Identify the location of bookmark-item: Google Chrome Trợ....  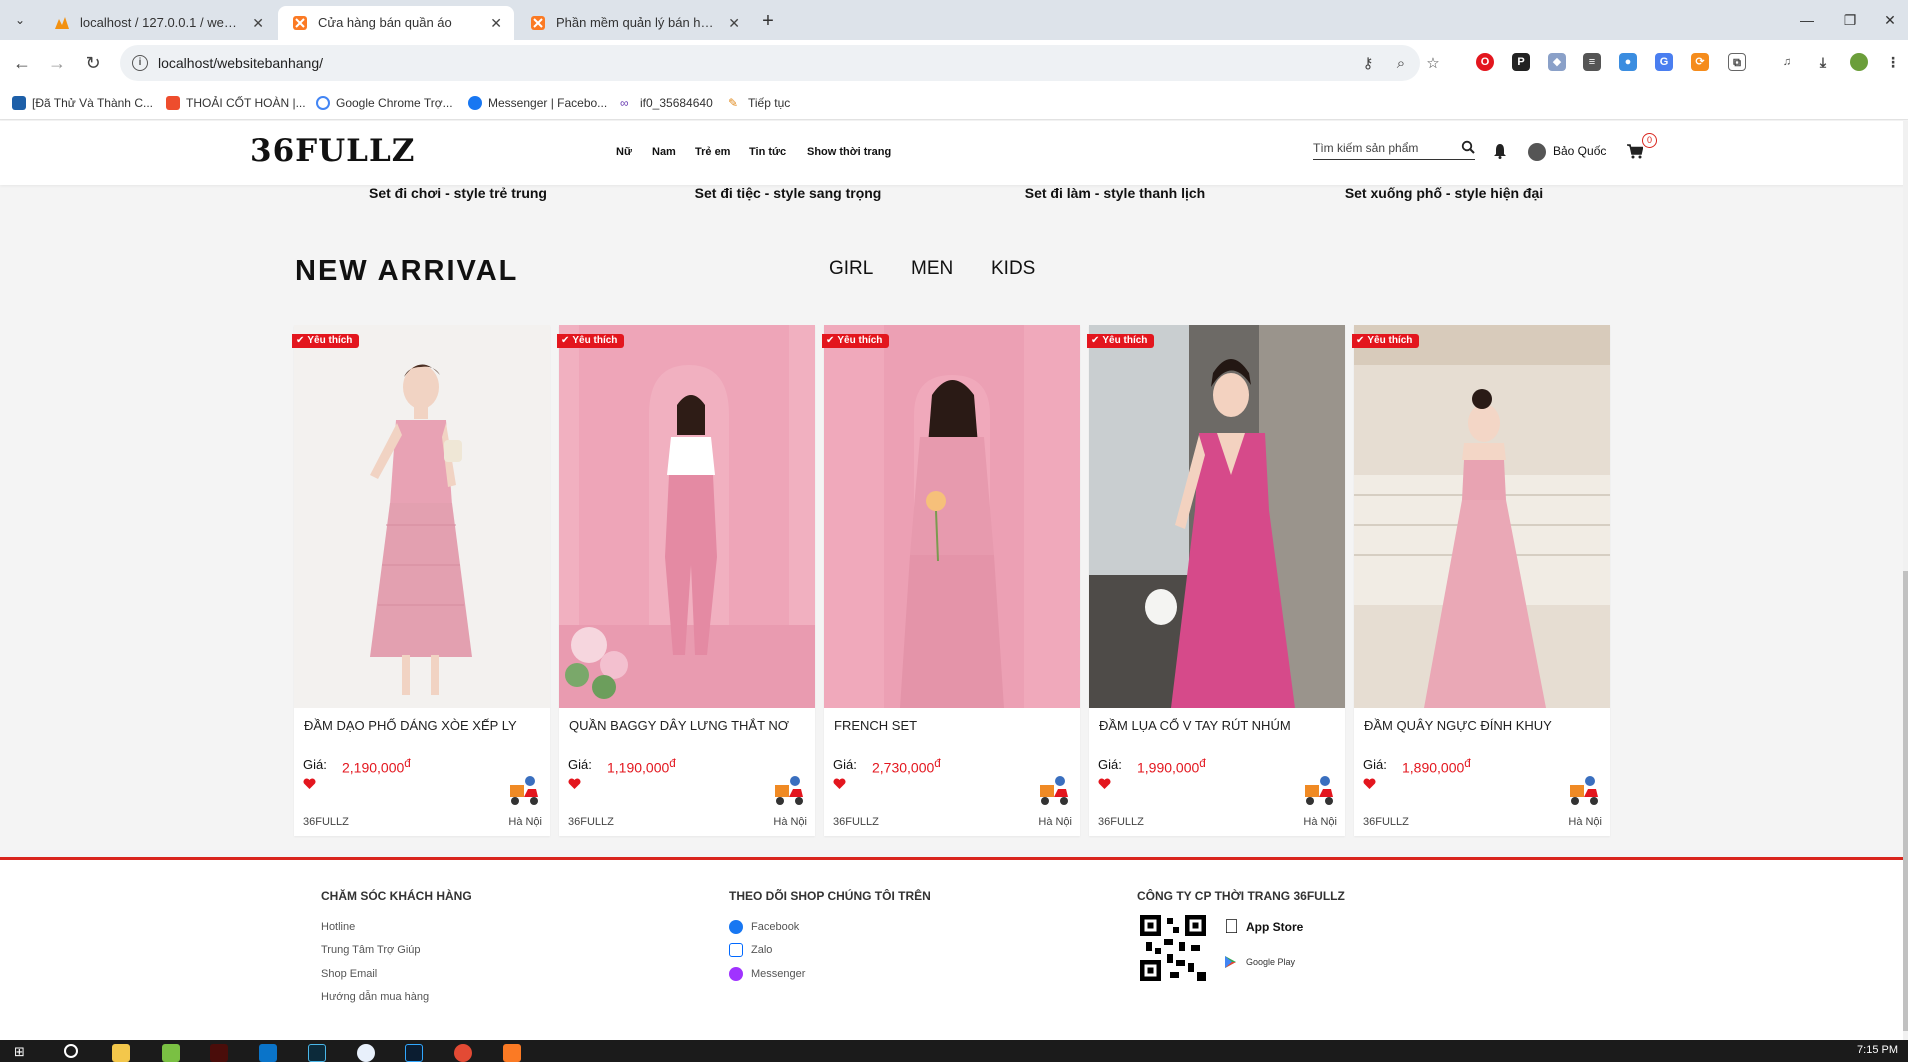
(384, 103).